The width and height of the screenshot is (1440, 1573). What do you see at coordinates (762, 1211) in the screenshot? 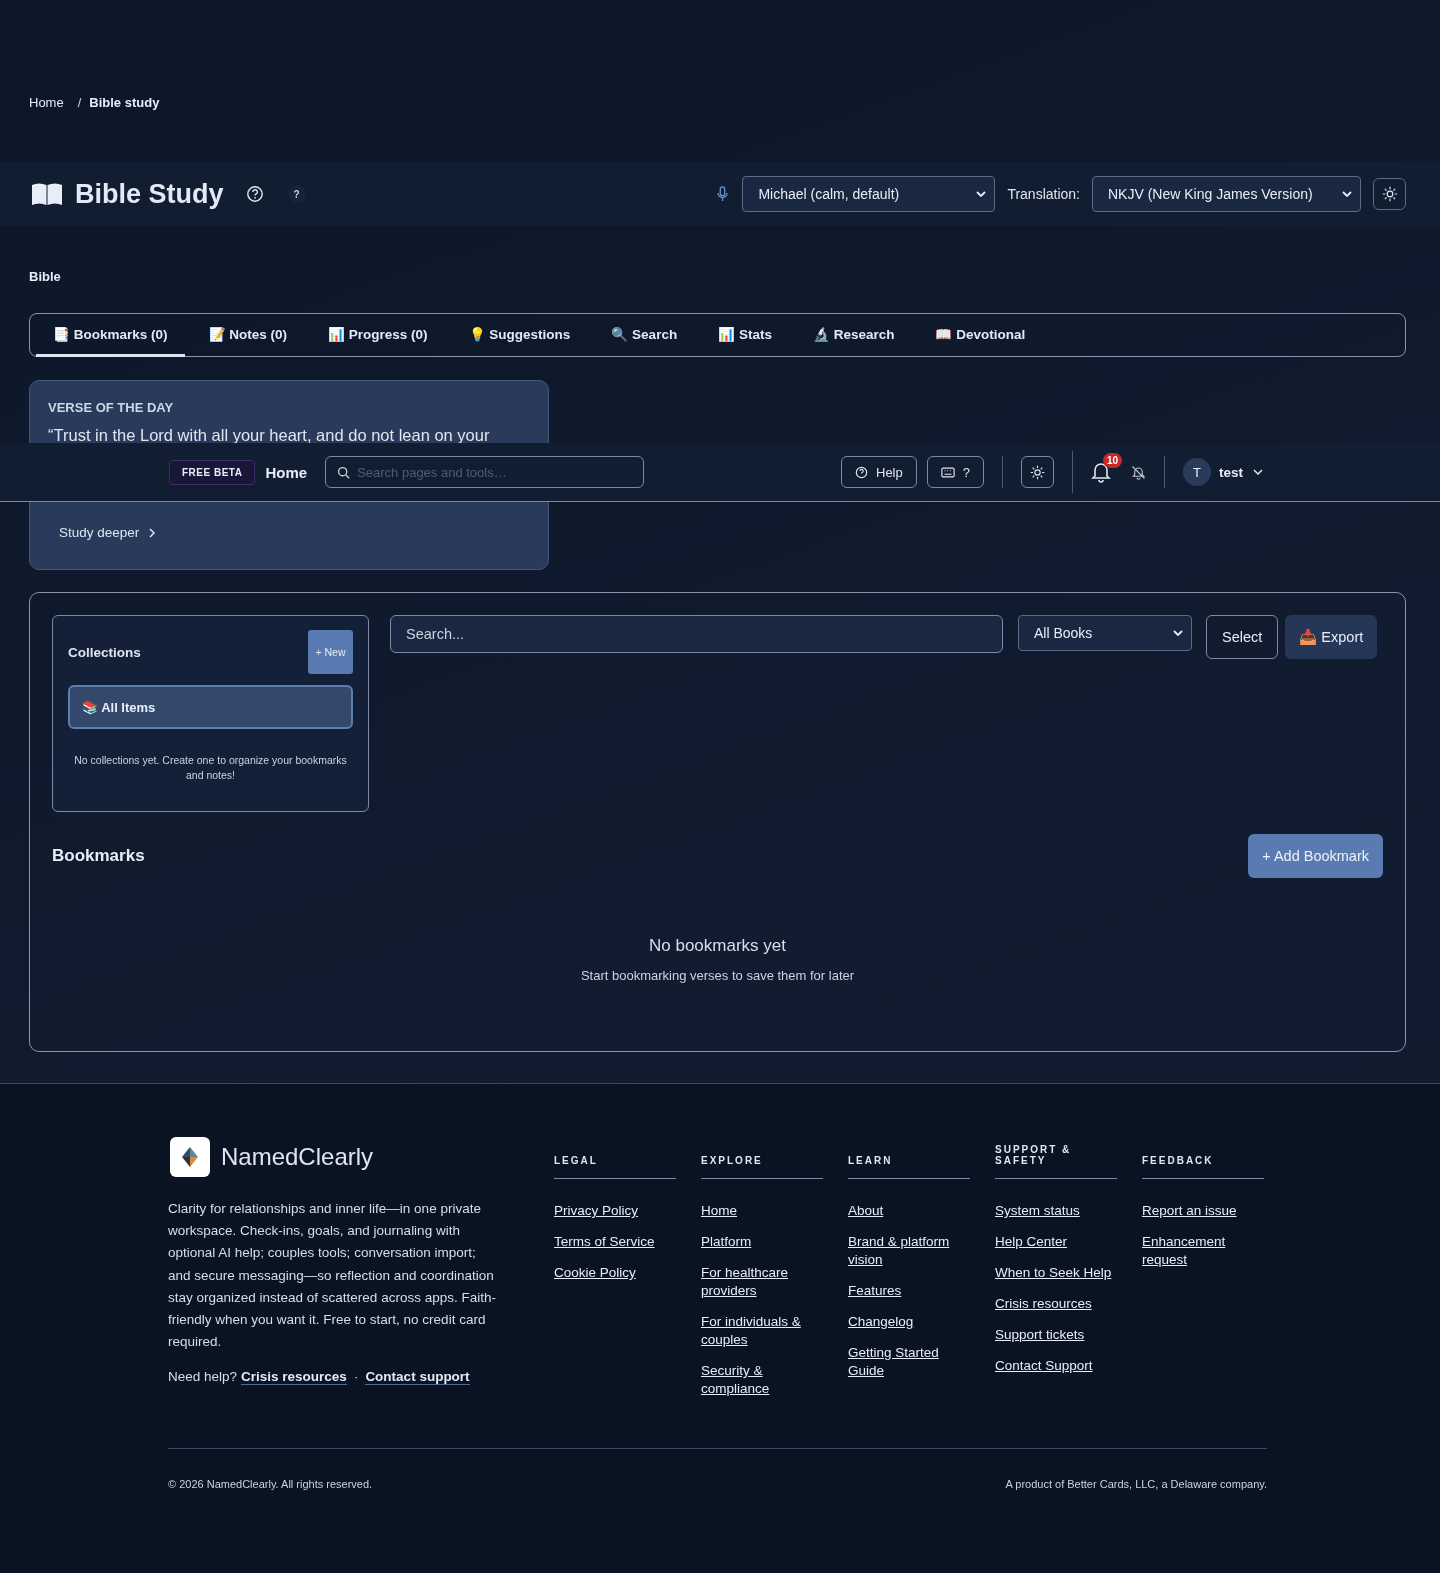
I see `footer-link: Home` at bounding box center [762, 1211].